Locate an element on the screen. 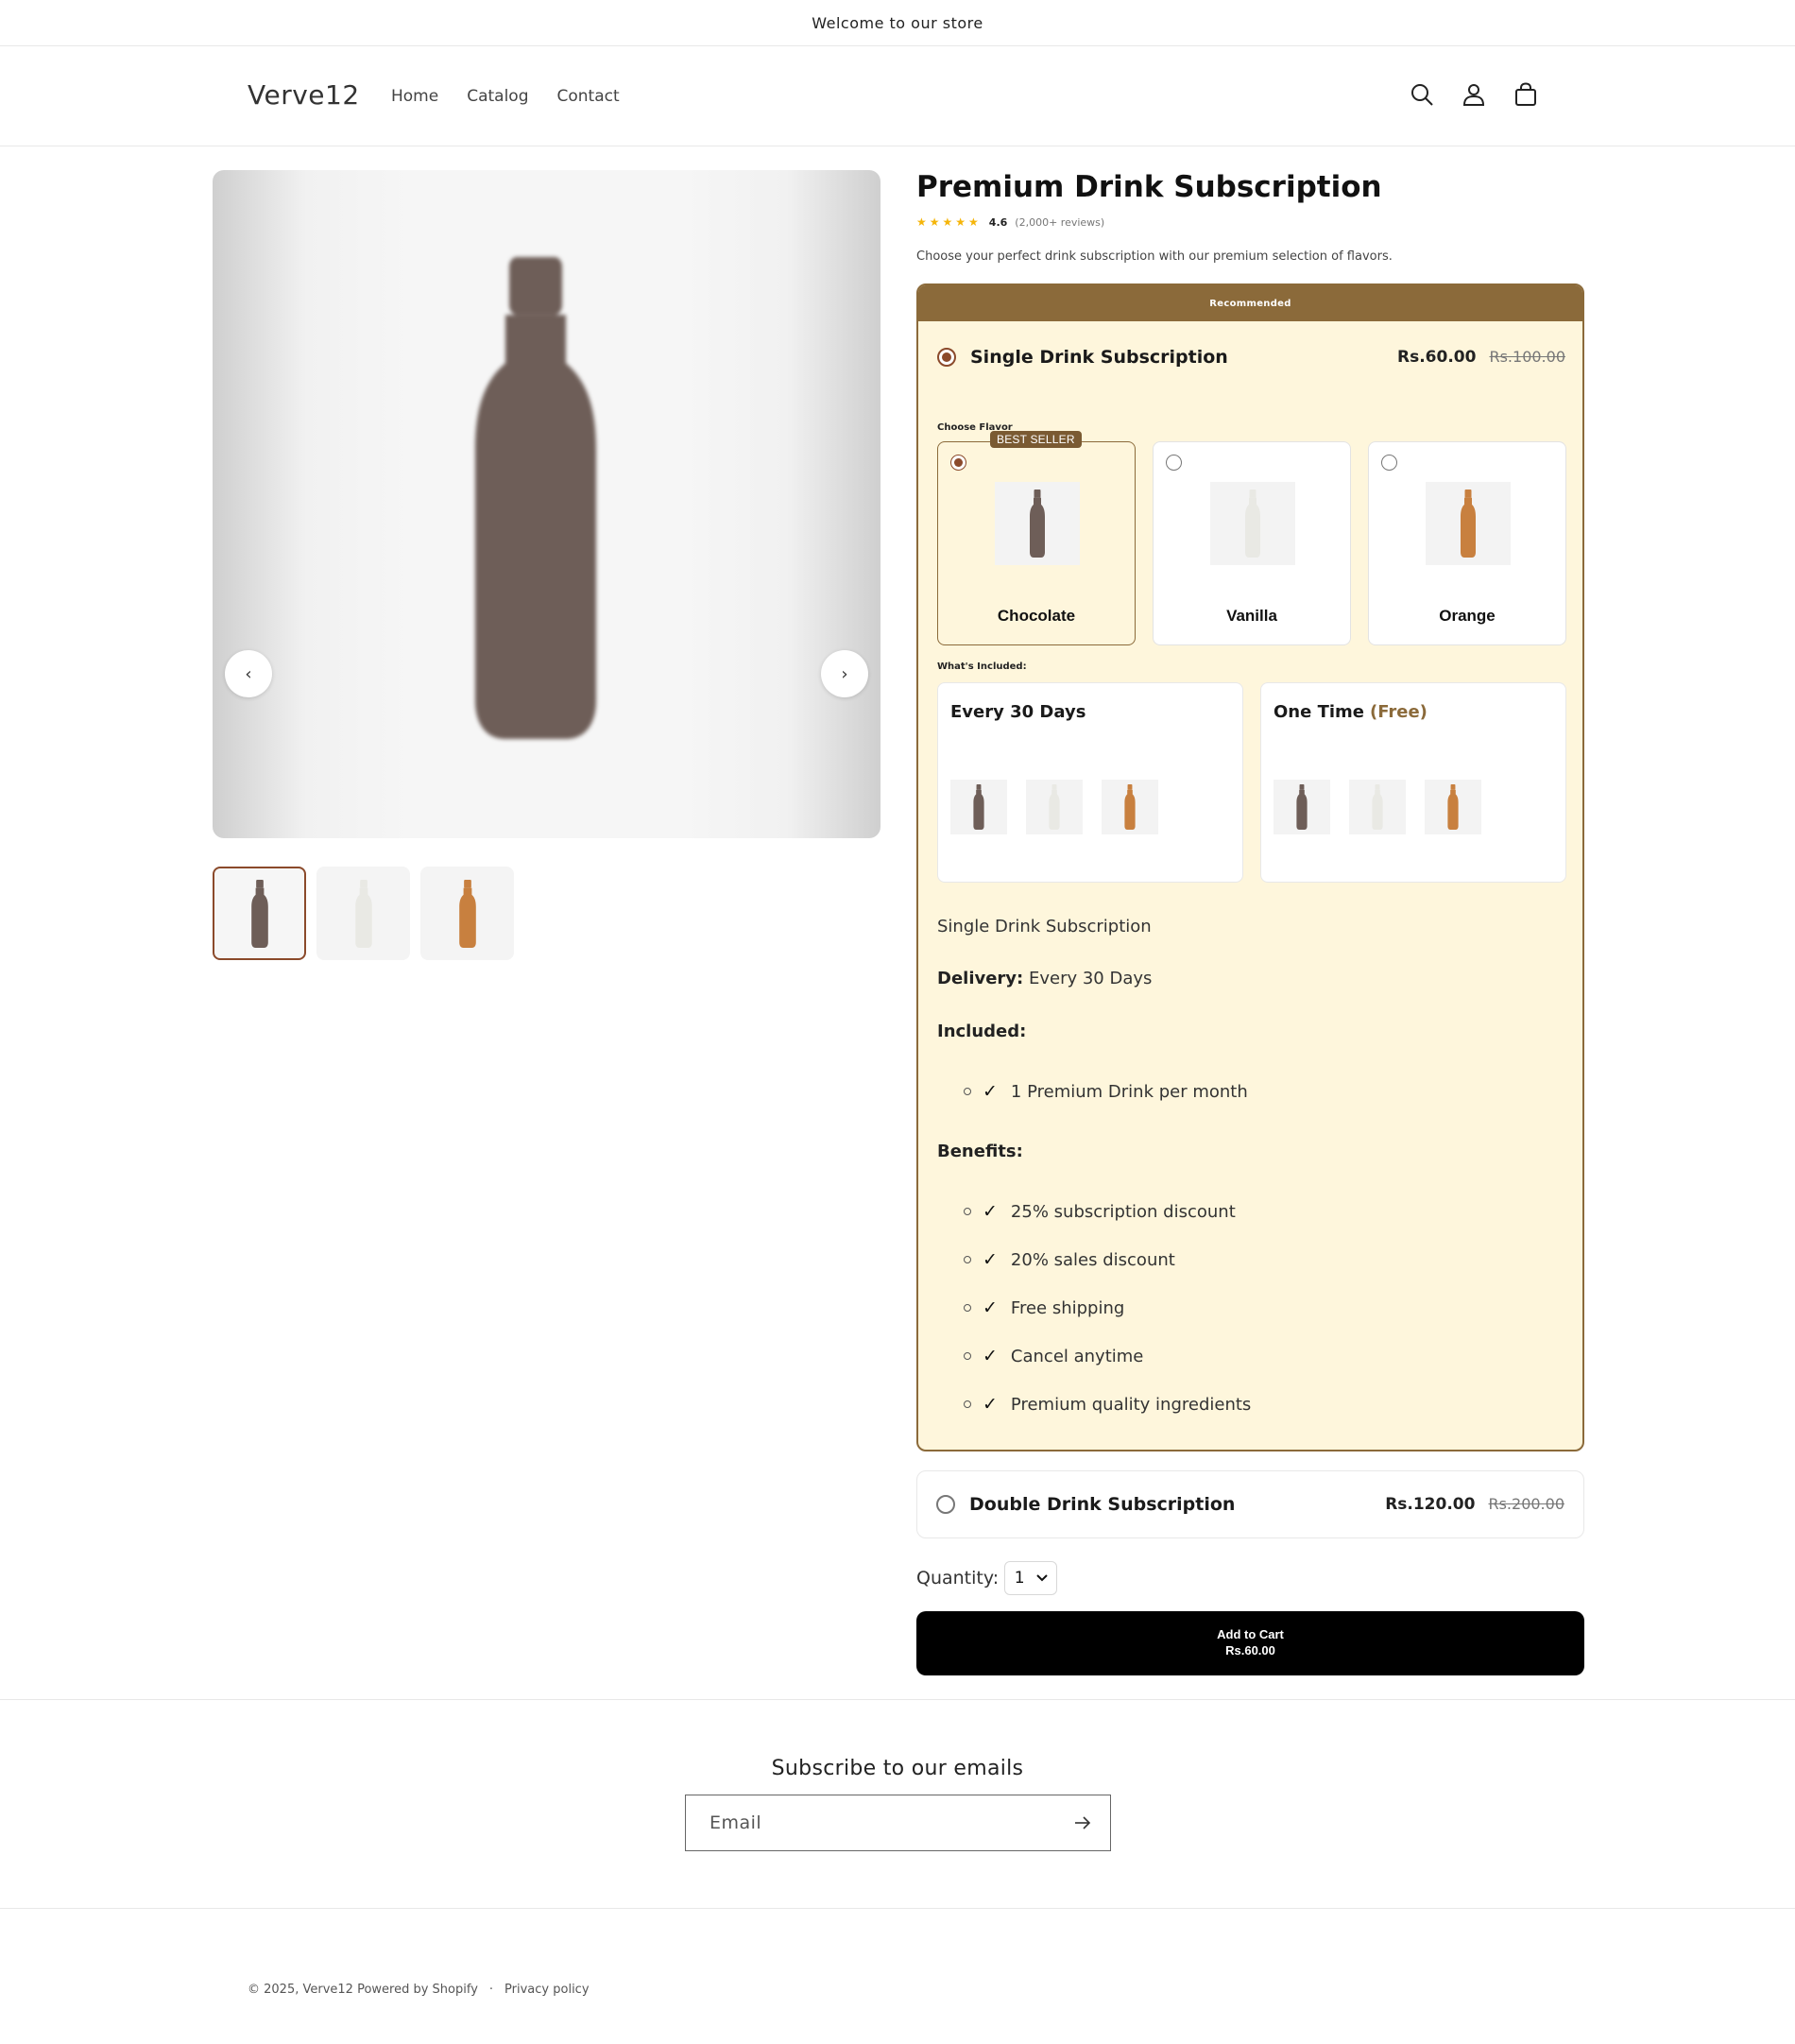 The image size is (1795, 2044). review-count: (2,000+ reviews) is located at coordinates (1060, 222).